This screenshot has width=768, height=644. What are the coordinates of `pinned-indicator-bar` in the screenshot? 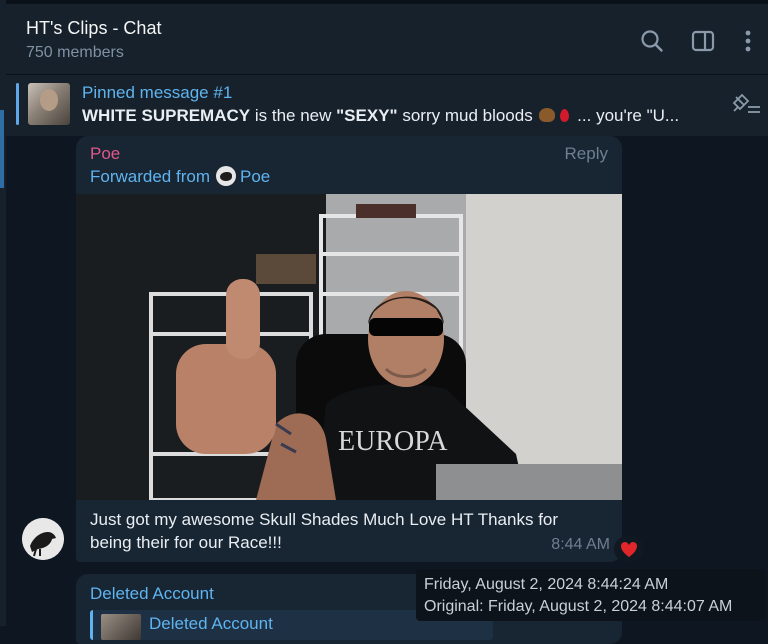 It's located at (17, 104).